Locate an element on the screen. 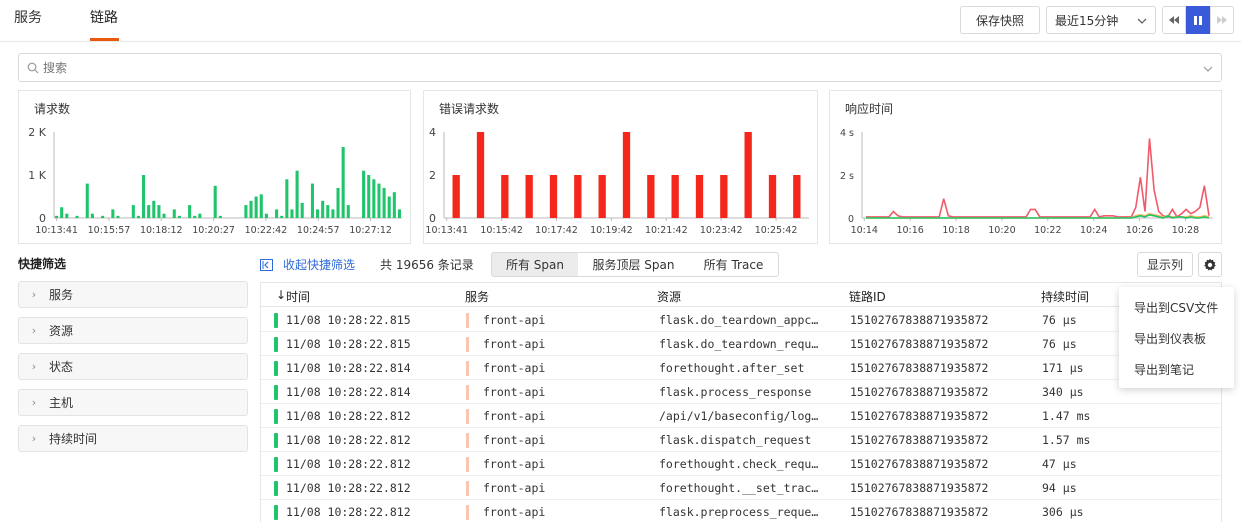 This screenshot has width=1241, height=522. save-snapshot-button: 保存快照 is located at coordinates (1000, 20).